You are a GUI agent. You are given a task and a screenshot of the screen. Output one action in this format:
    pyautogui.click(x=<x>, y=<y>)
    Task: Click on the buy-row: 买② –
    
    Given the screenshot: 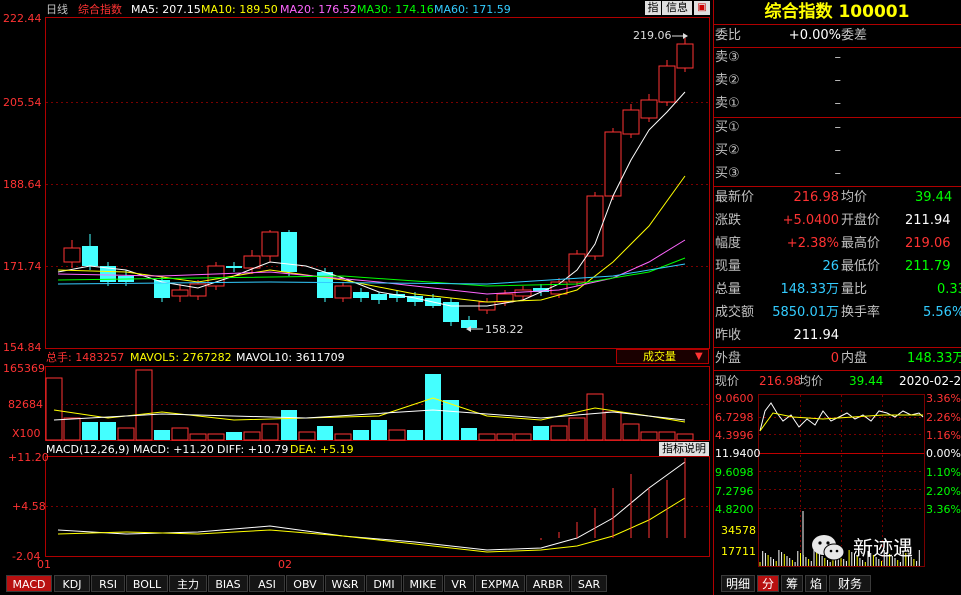 What is the action you would take?
    pyautogui.click(x=837, y=151)
    